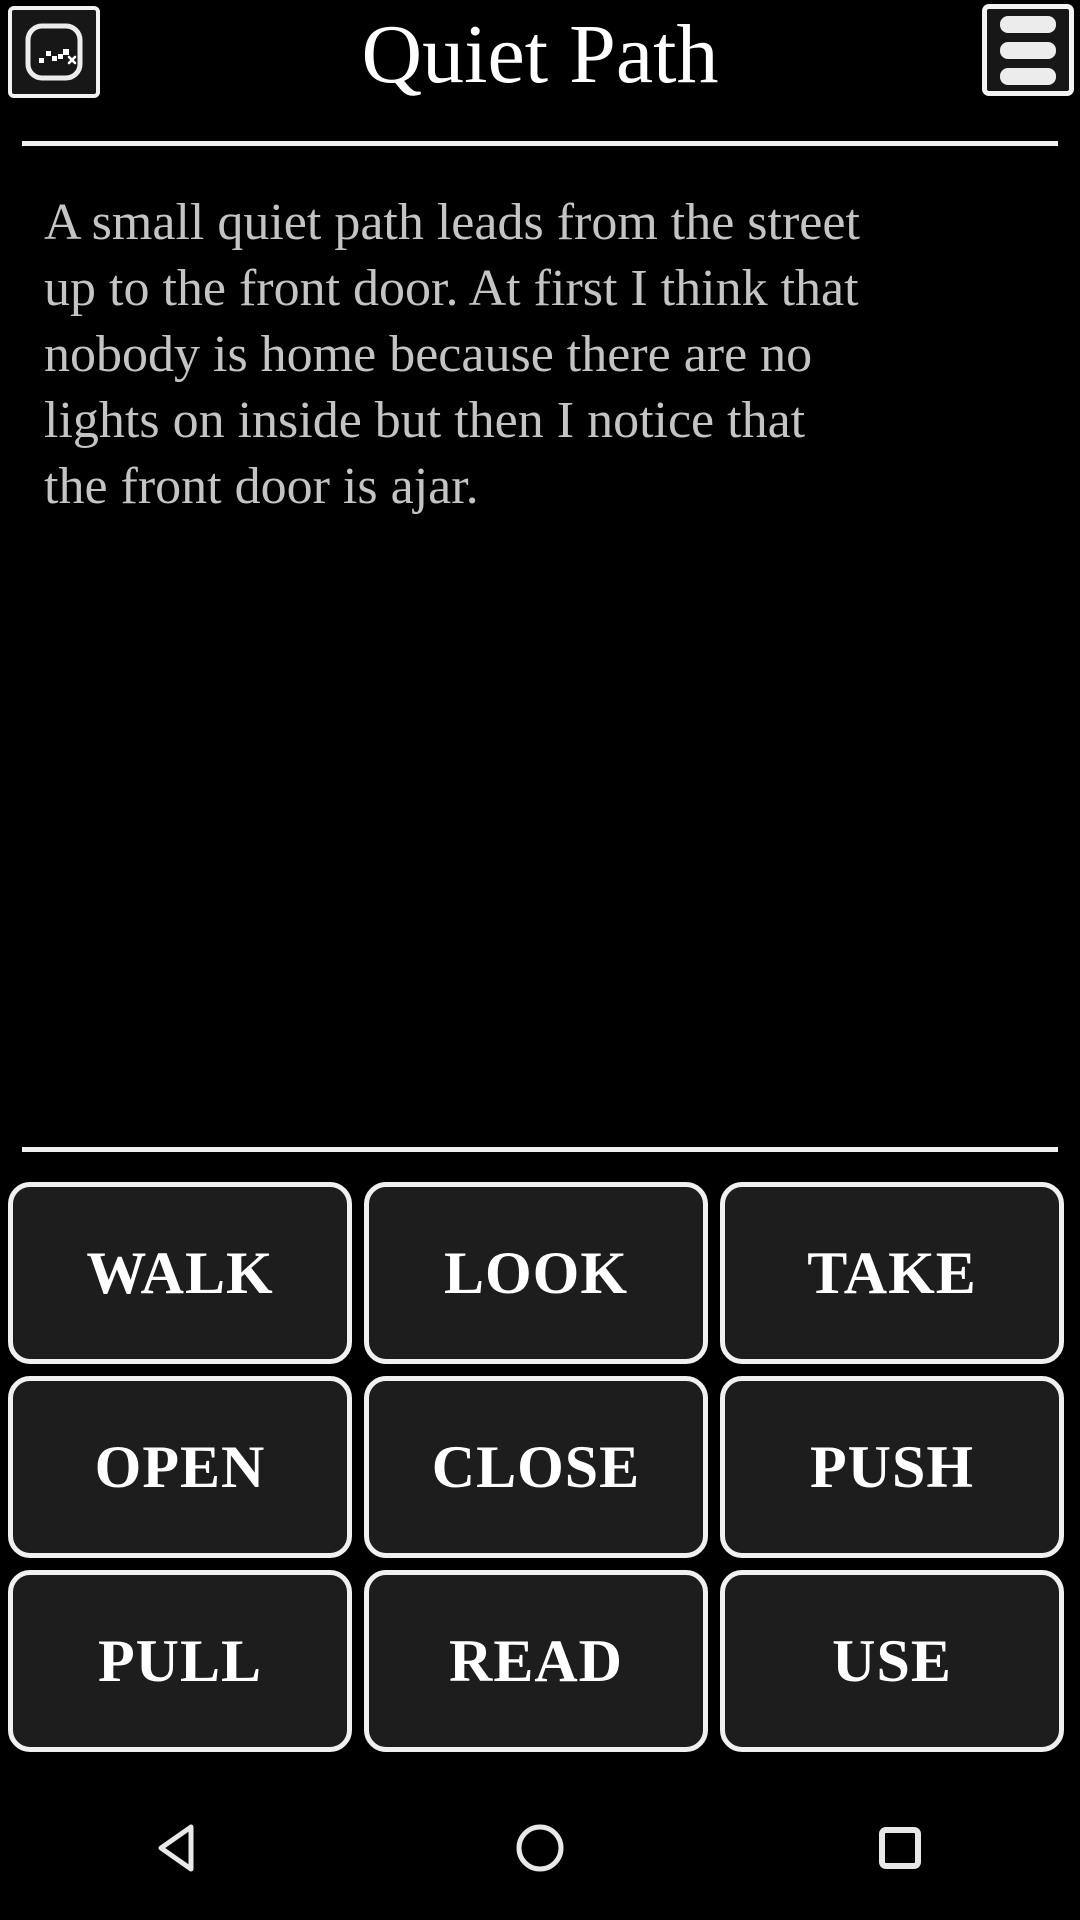 The image size is (1080, 1920). I want to click on app-header: Quiet Path, so click(540, 55).